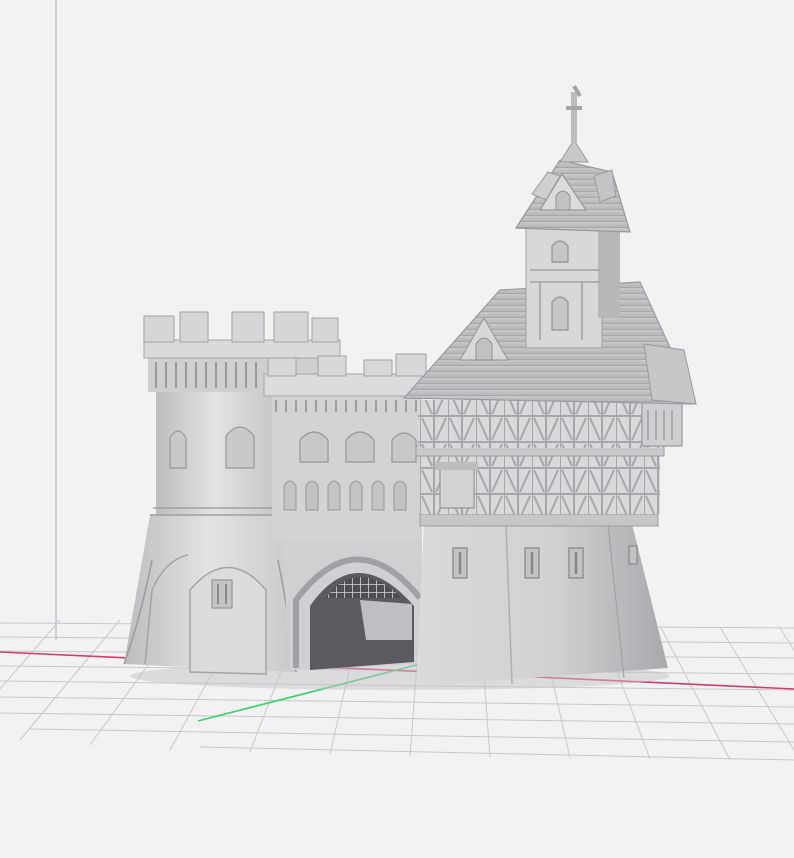 This screenshot has width=794, height=858. Describe the element at coordinates (345, 511) in the screenshot. I see `gate-wall` at that location.